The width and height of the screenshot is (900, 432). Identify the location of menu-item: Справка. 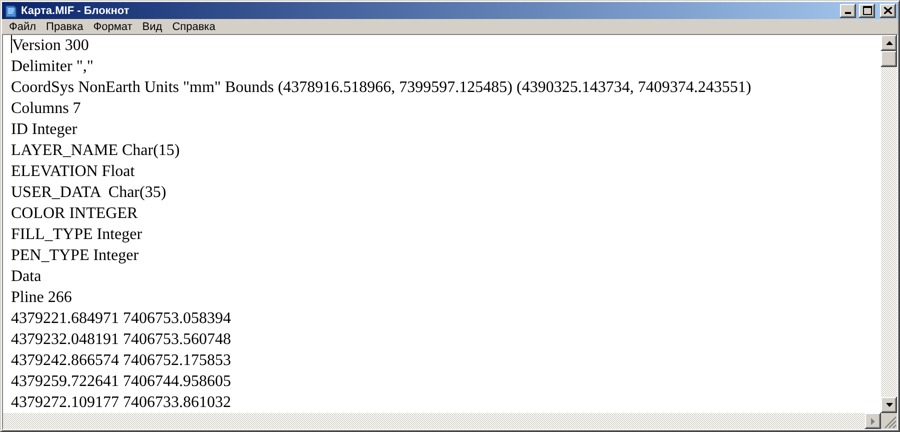
(193, 27).